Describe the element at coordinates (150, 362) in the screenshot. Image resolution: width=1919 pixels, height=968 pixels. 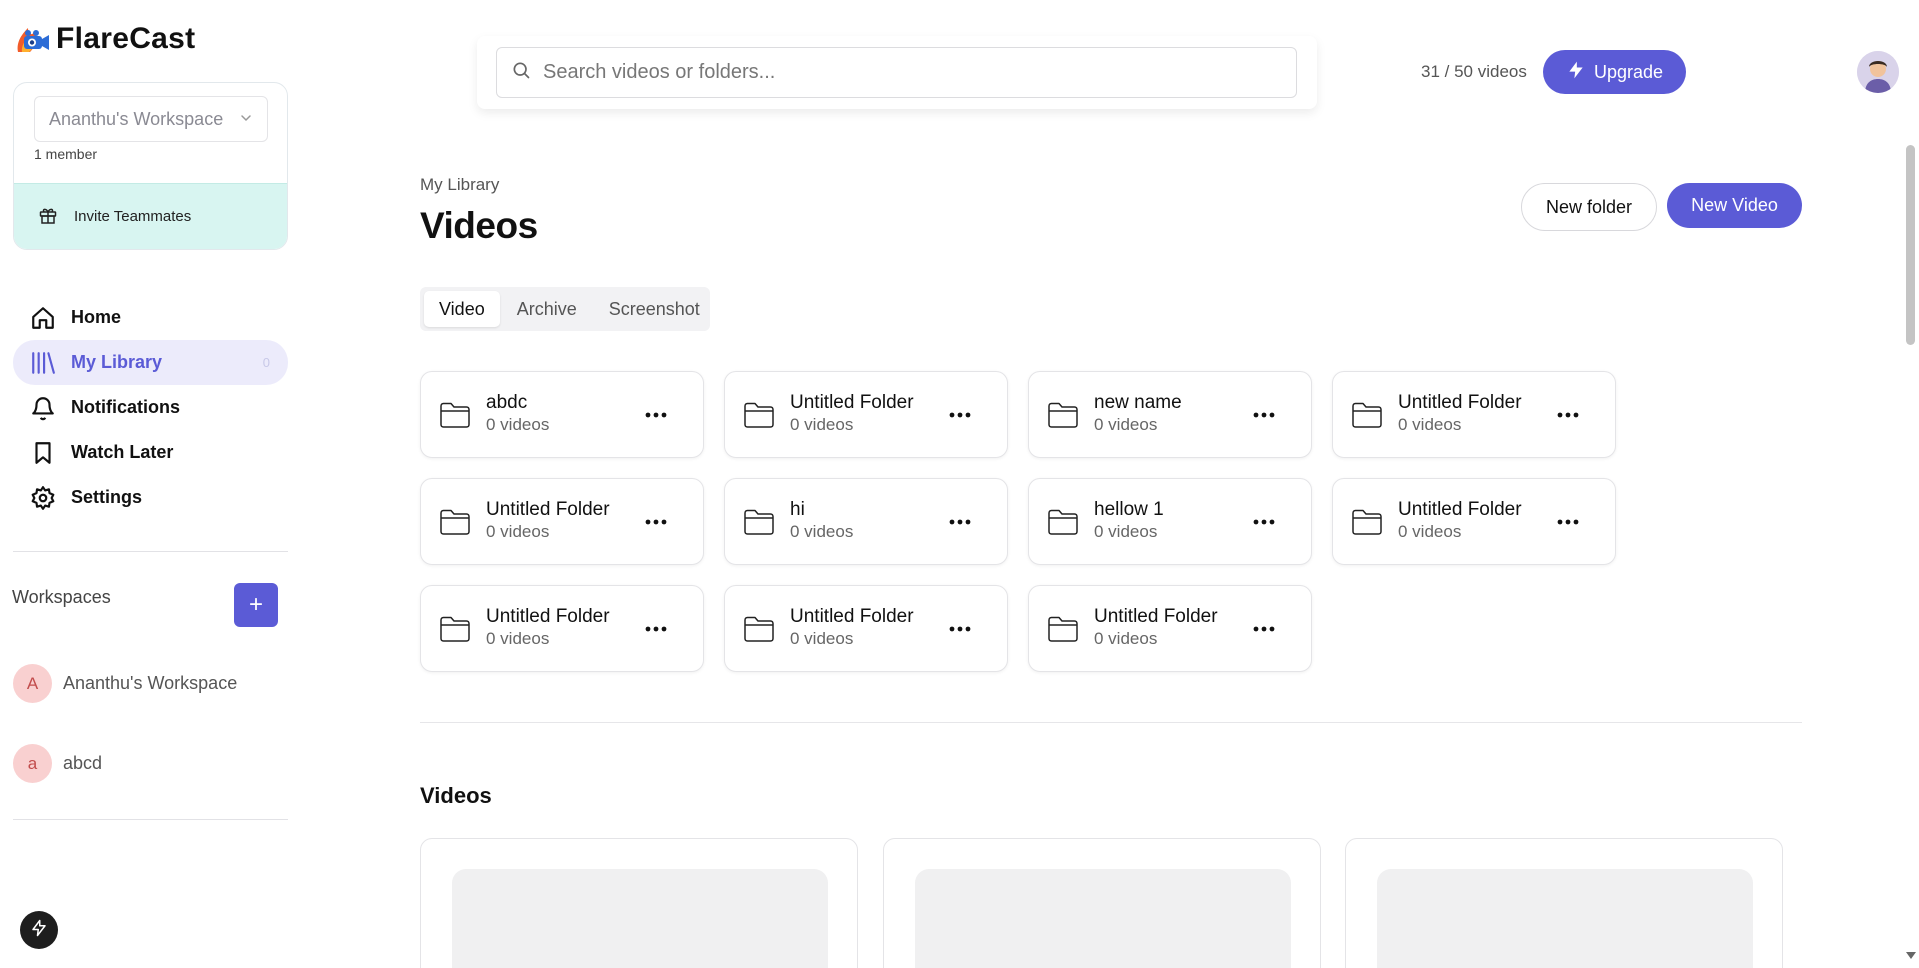
I see `nav-item-my-library: My Library 0` at that location.